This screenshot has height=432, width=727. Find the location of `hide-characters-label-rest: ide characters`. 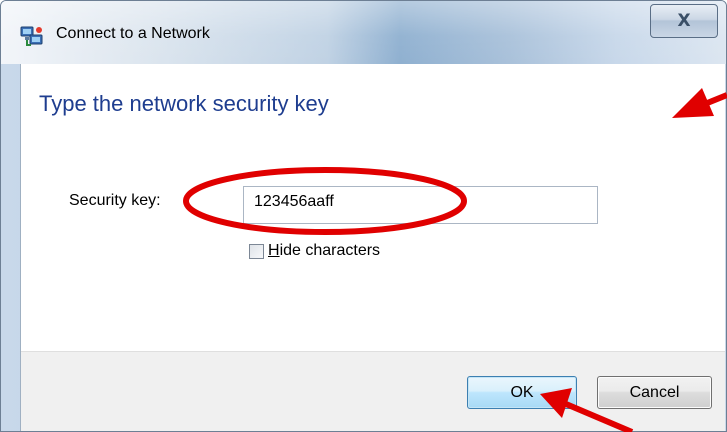

hide-characters-label-rest: ide characters is located at coordinates (330, 250).